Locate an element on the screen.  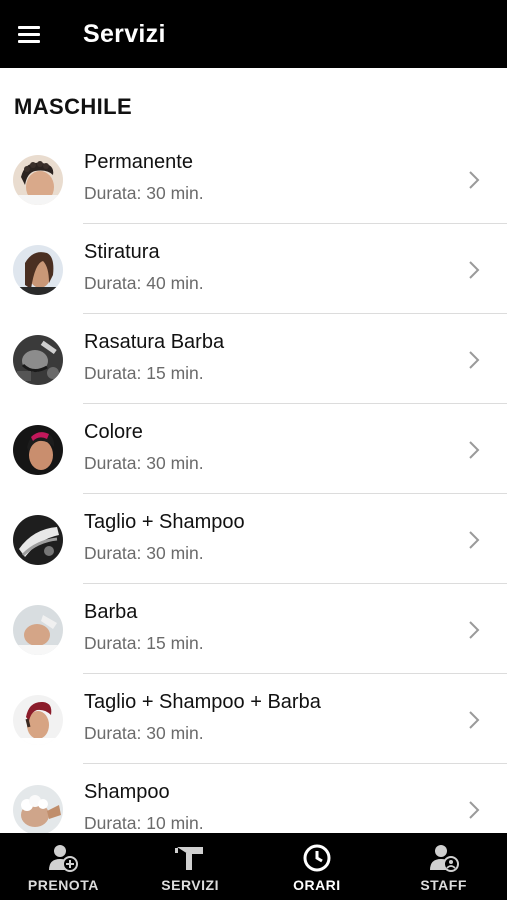
person-badge-icon is located at coordinates (444, 858).